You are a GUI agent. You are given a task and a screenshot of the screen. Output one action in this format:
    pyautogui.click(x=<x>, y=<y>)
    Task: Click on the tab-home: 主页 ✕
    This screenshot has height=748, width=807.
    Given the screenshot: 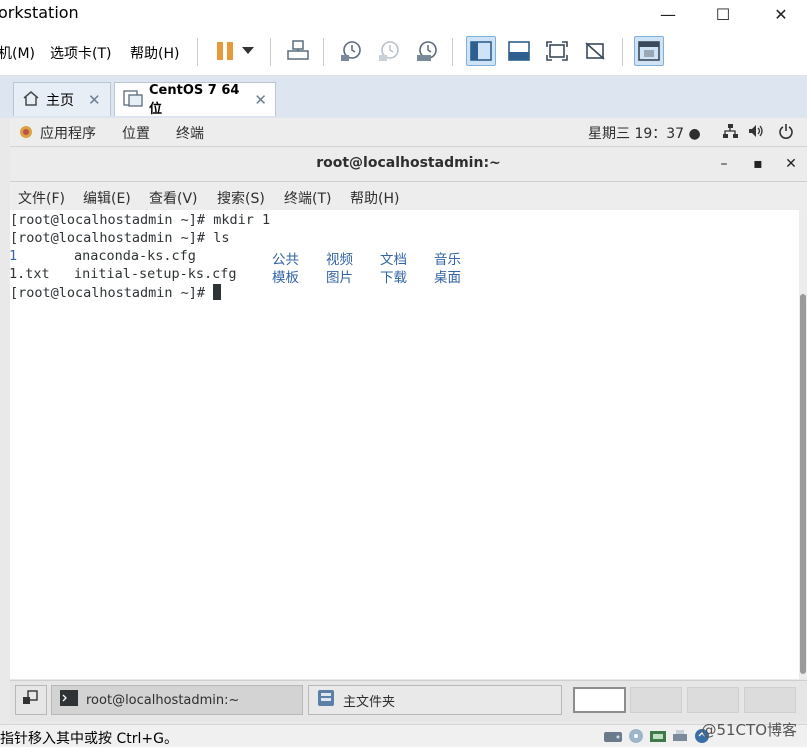 What is the action you would take?
    pyautogui.click(x=62, y=99)
    